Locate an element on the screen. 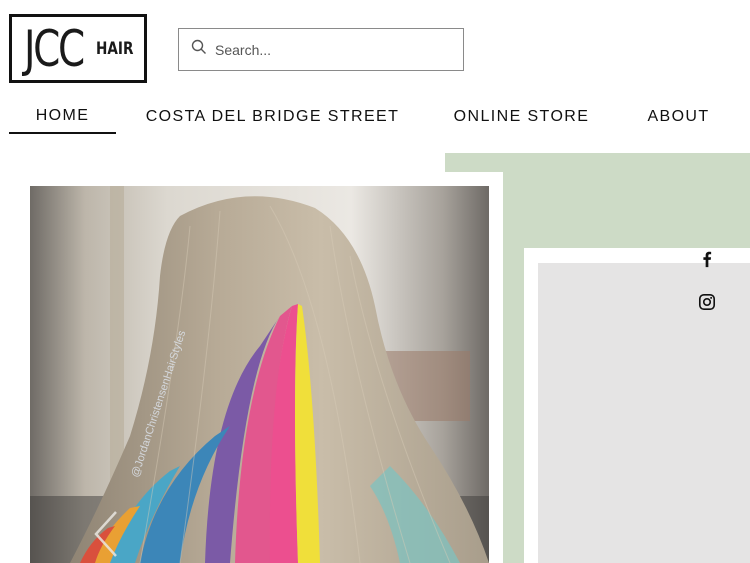  logo-main-text: JCC is located at coordinates (54, 48).